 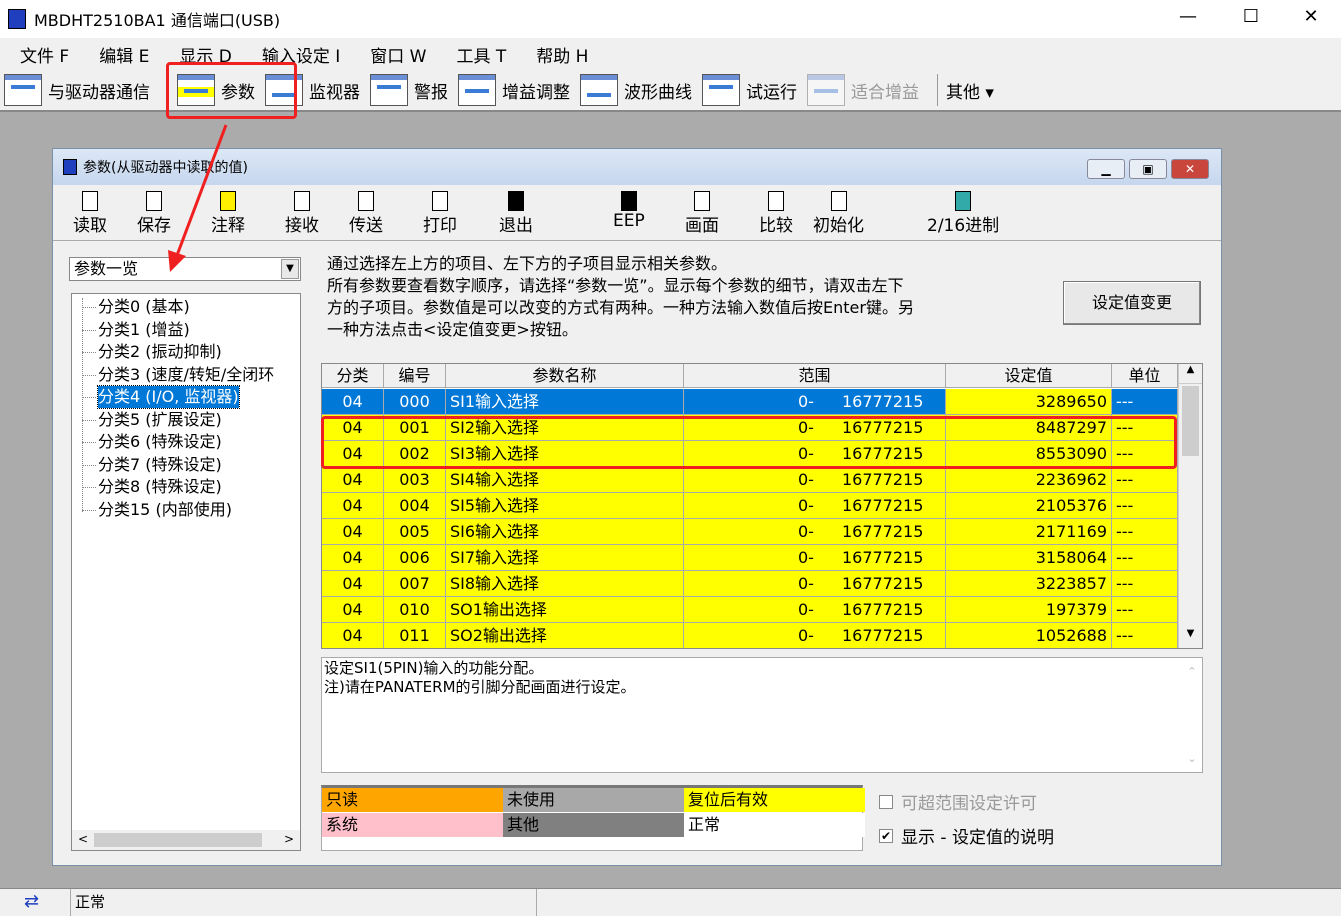 I want to click on cell-value: 2105376, so click(x=1029, y=506).